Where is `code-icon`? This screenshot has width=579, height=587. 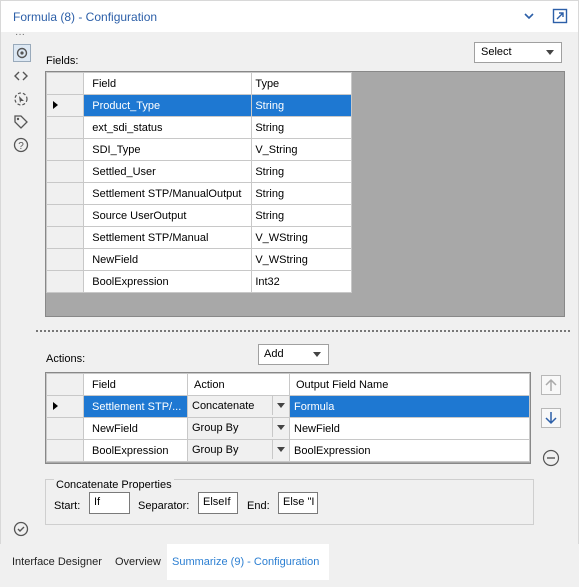
code-icon is located at coordinates (21, 76).